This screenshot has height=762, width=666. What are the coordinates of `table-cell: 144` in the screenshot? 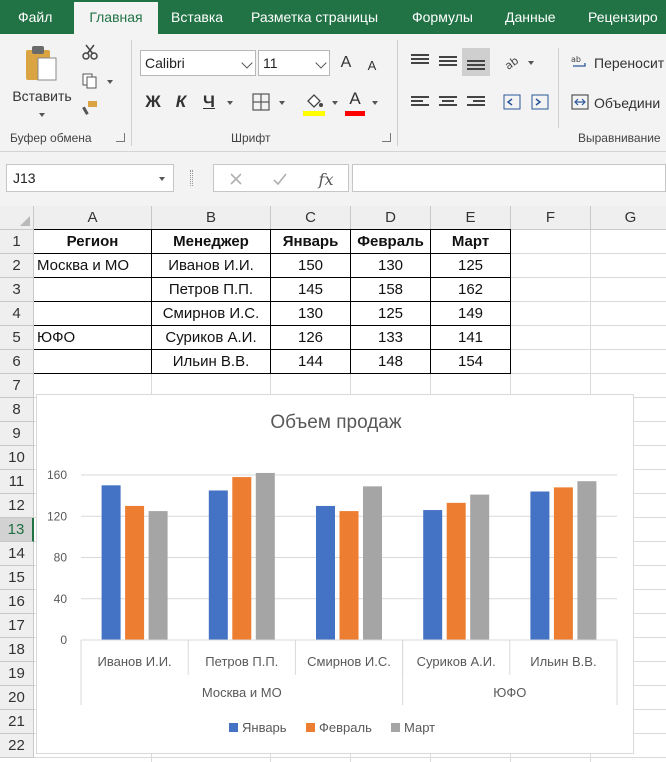 It's located at (310, 362).